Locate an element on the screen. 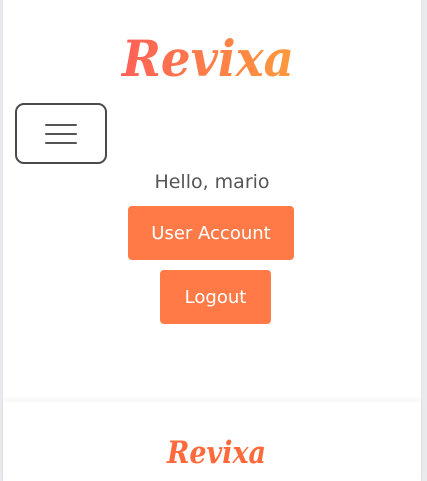 The width and height of the screenshot is (427, 481). greeting-text: Hello, mario is located at coordinates (212, 182).